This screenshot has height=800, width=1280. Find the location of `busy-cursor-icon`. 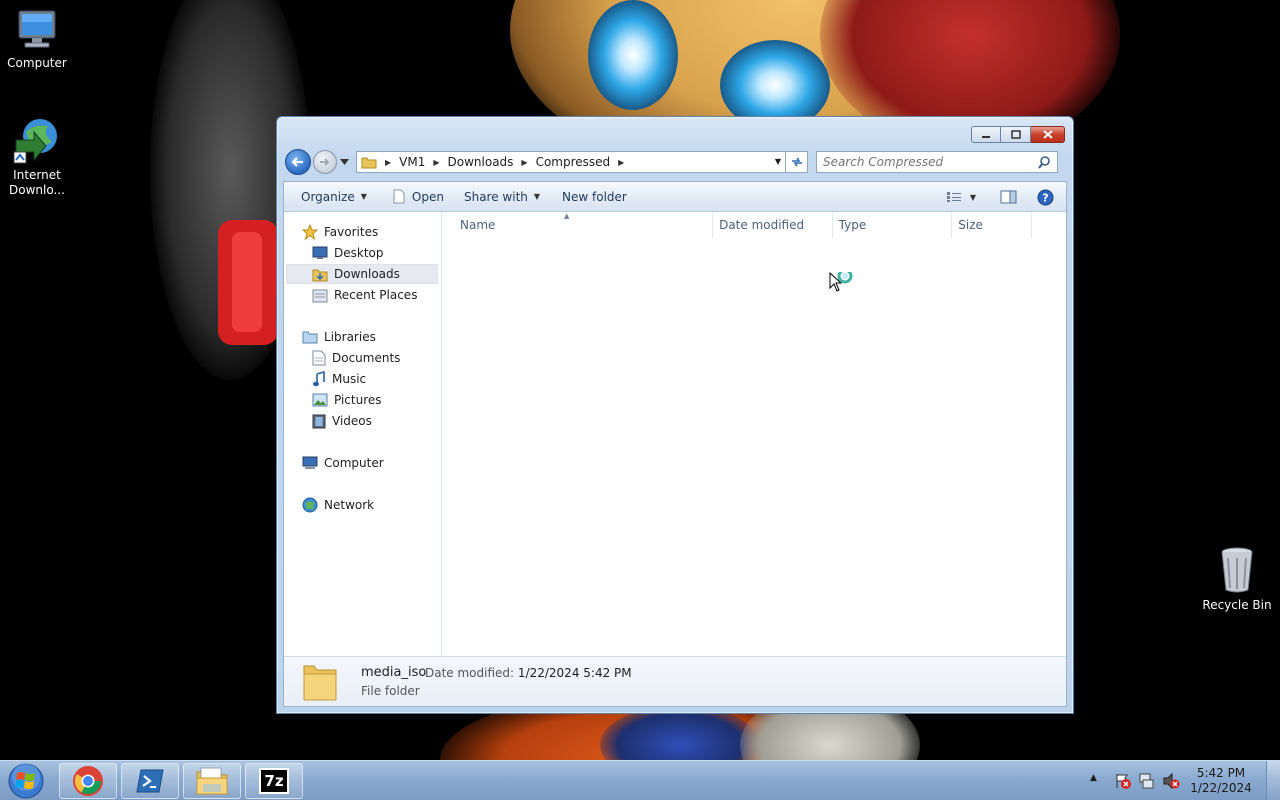

busy-cursor-icon is located at coordinates (841, 282).